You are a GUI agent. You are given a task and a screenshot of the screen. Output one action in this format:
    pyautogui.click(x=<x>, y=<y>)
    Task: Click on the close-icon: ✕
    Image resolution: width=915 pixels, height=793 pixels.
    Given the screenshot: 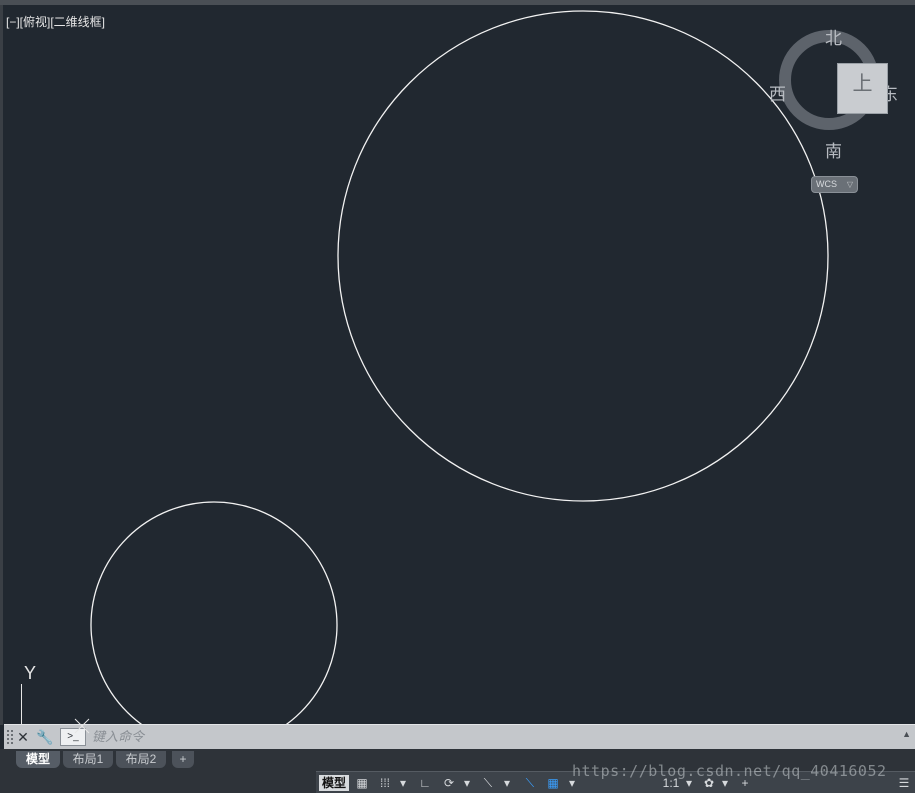 What is the action you would take?
    pyautogui.click(x=23, y=737)
    